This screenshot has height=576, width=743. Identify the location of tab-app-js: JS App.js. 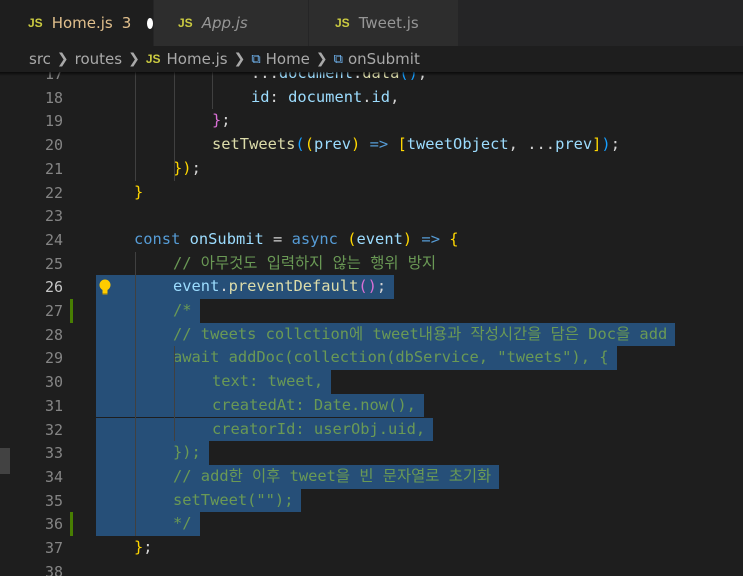
(231, 23).